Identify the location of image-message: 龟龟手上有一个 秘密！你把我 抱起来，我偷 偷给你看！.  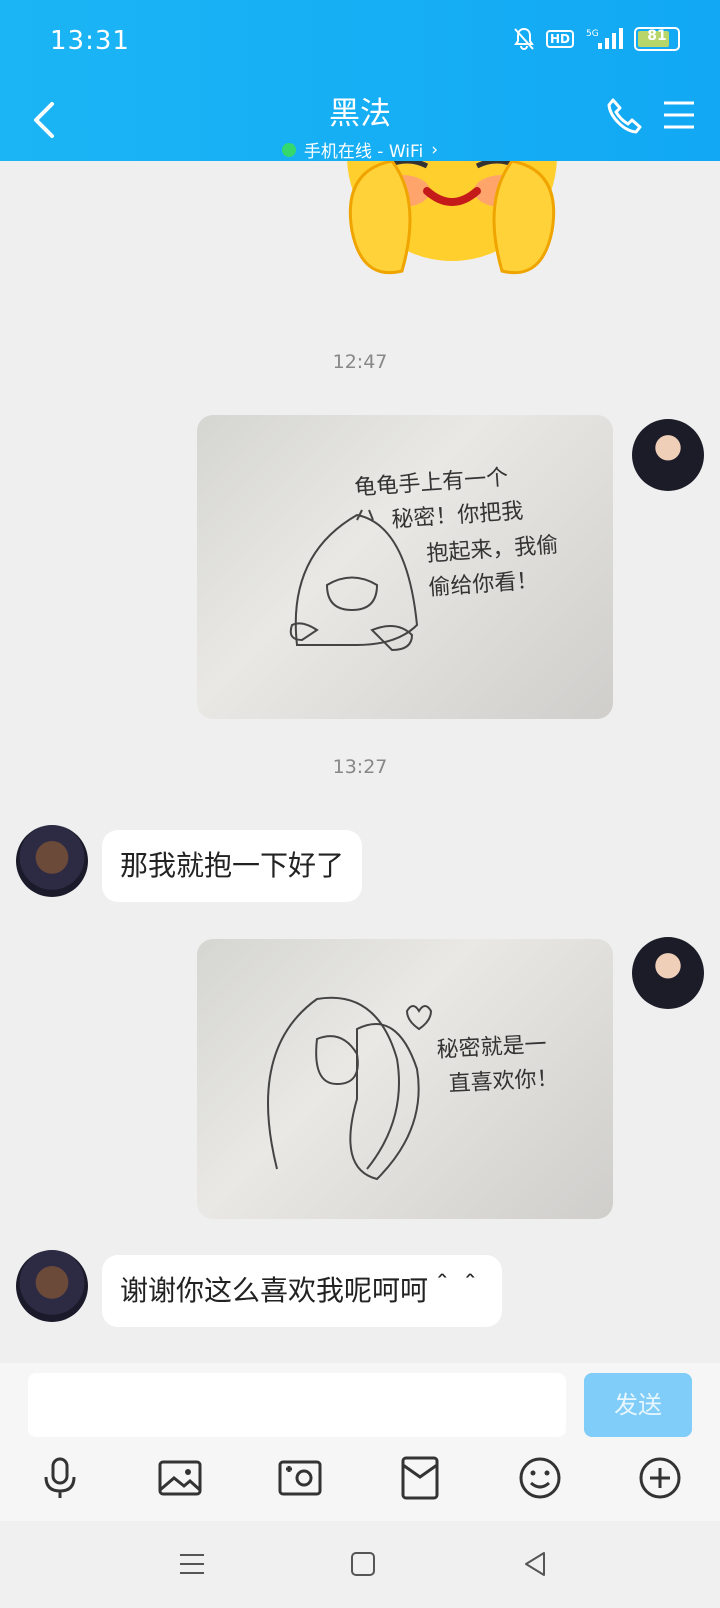
(405, 567).